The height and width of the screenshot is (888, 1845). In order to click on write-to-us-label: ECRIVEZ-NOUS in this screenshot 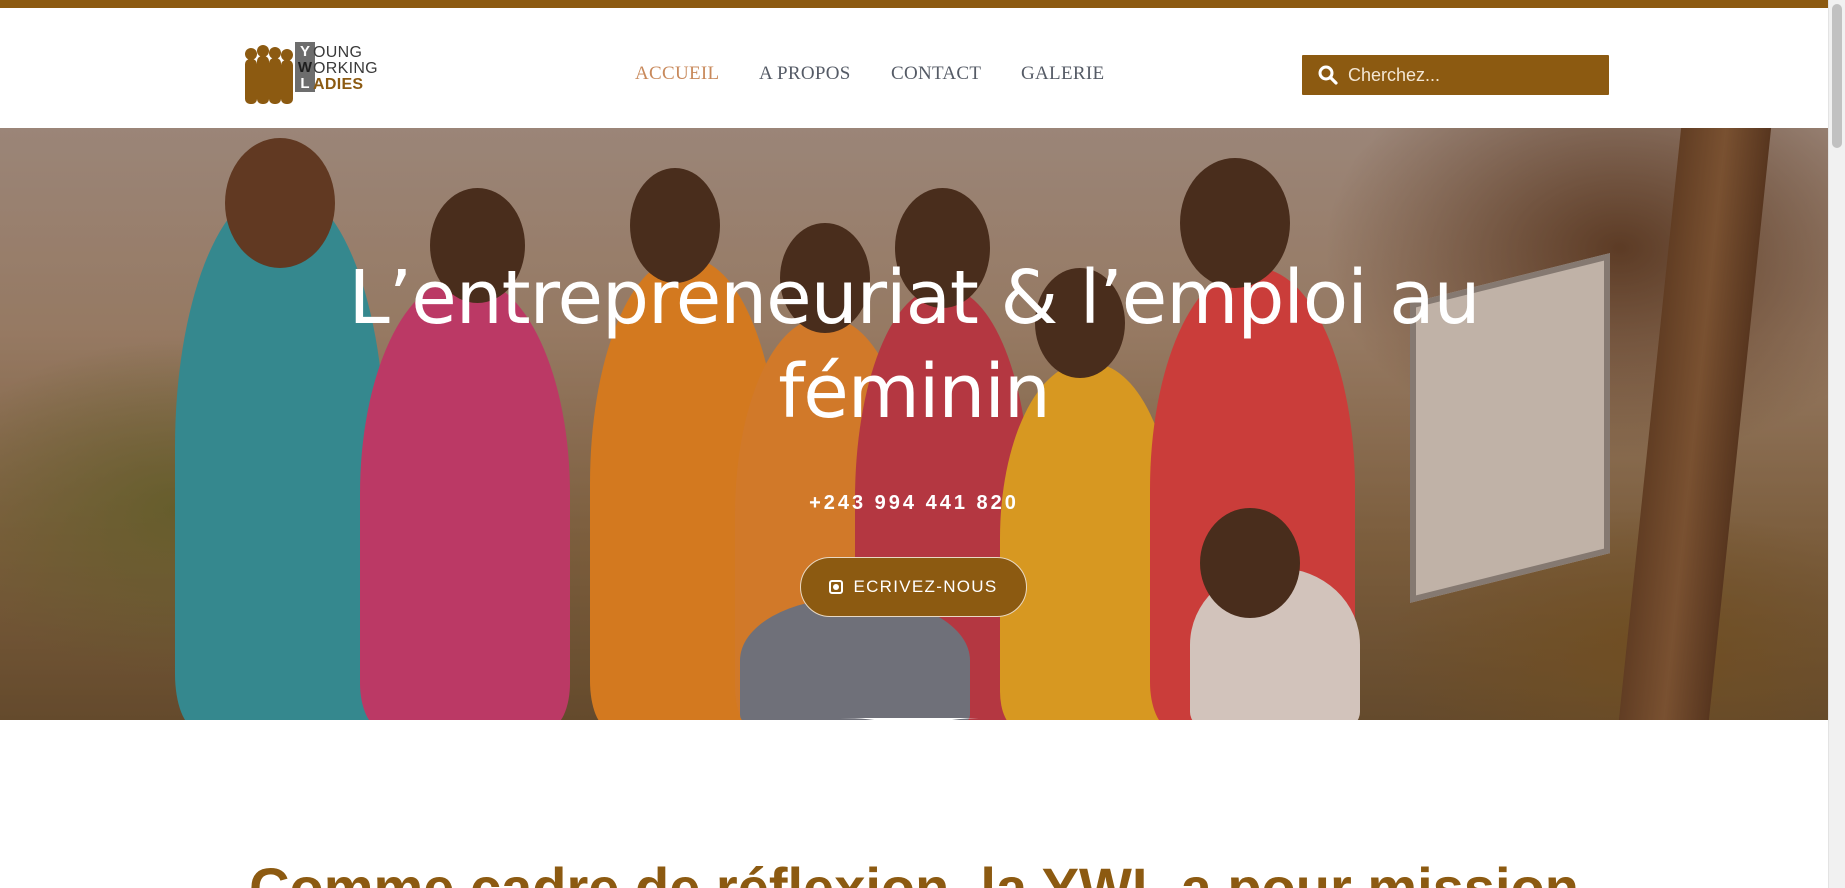, I will do `click(925, 586)`.